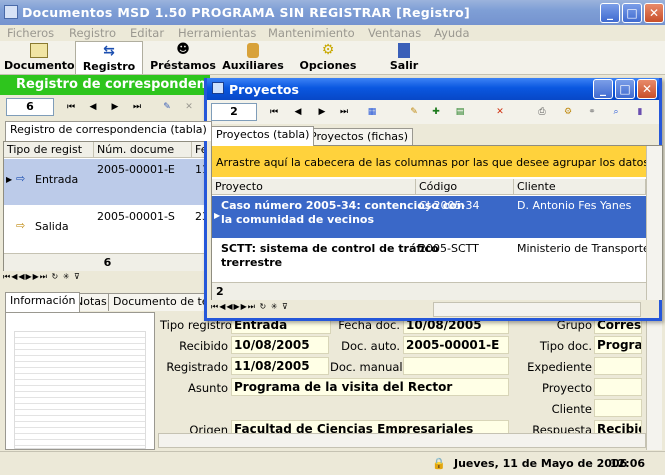 The image size is (665, 475). Describe the element at coordinates (234, 112) in the screenshot. I see `proyectos-record-count: 2` at that location.